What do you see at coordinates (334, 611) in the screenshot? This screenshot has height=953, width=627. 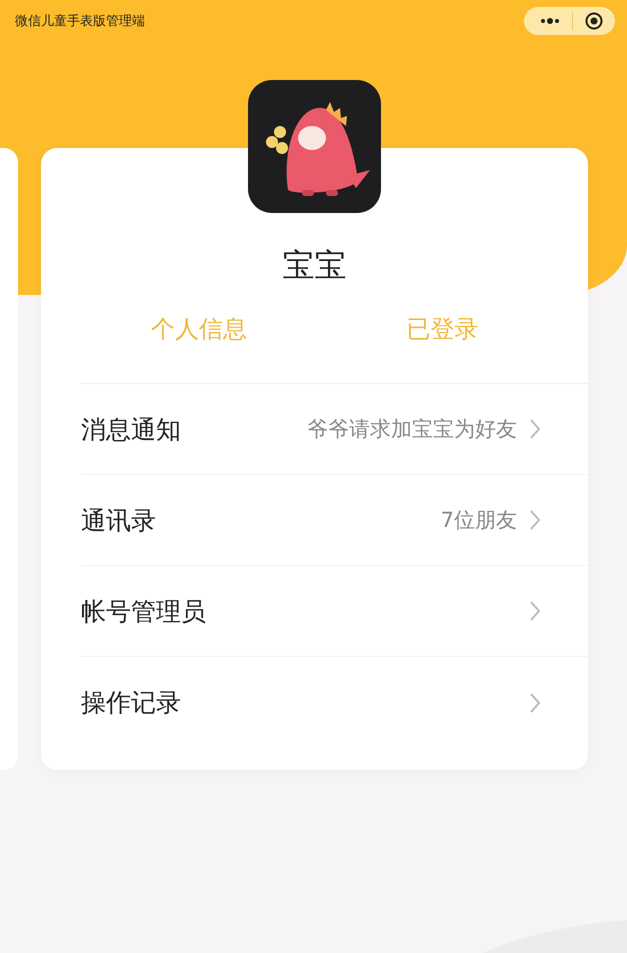 I see `menu-item: 帐号管理员` at bounding box center [334, 611].